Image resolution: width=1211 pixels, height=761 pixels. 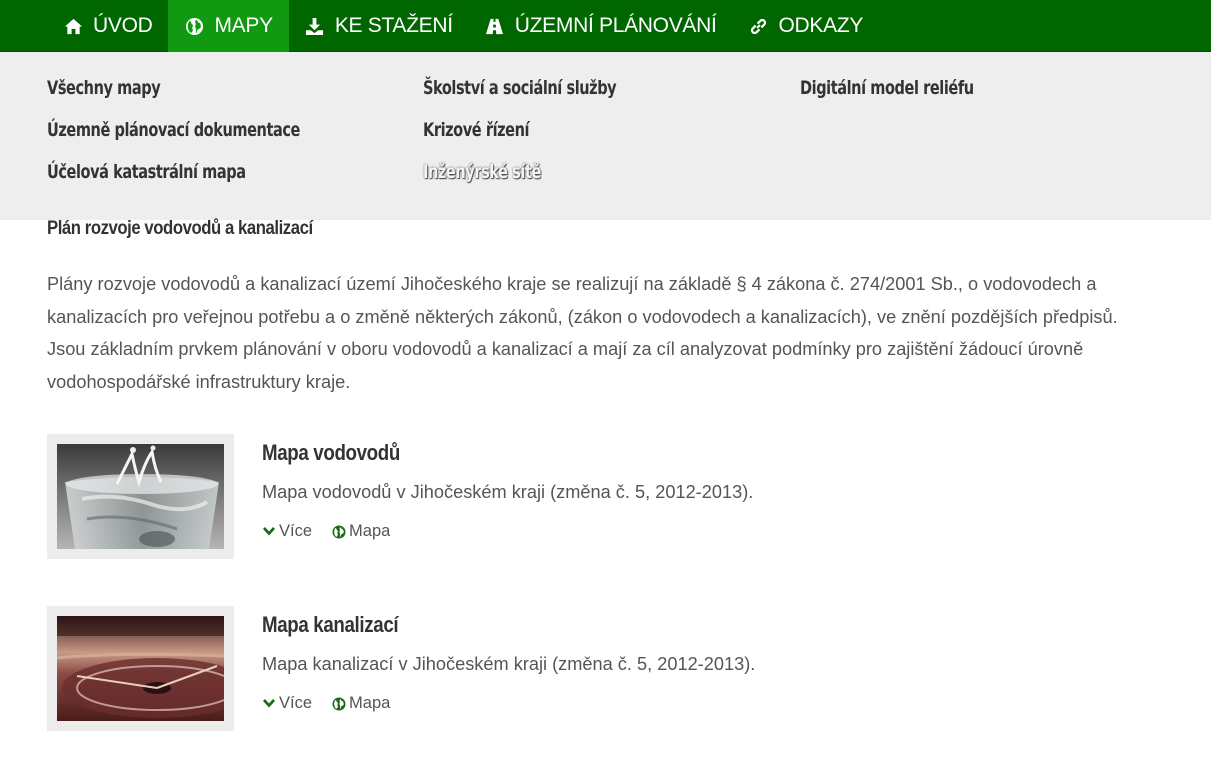 I want to click on menu-link-inzenyrske-site: Inženýrské sítě, so click(x=519, y=182).